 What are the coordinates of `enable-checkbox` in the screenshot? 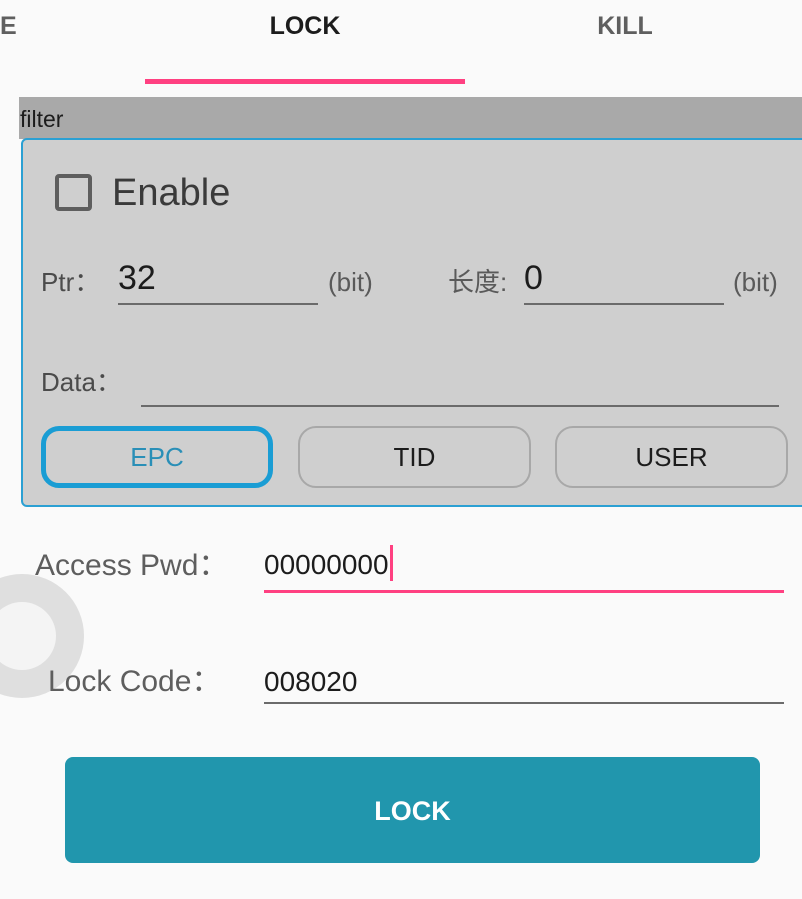 It's located at (73, 192).